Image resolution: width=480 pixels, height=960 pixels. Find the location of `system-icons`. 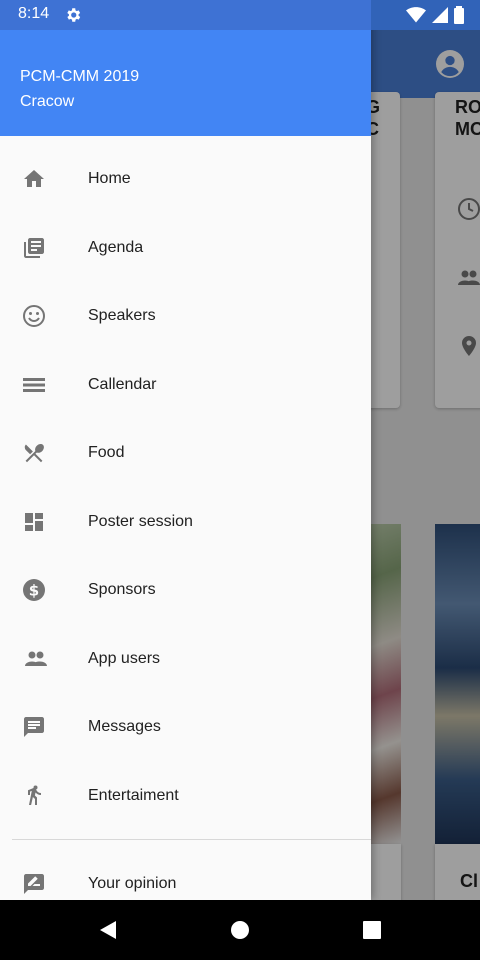

system-icons is located at coordinates (435, 15).